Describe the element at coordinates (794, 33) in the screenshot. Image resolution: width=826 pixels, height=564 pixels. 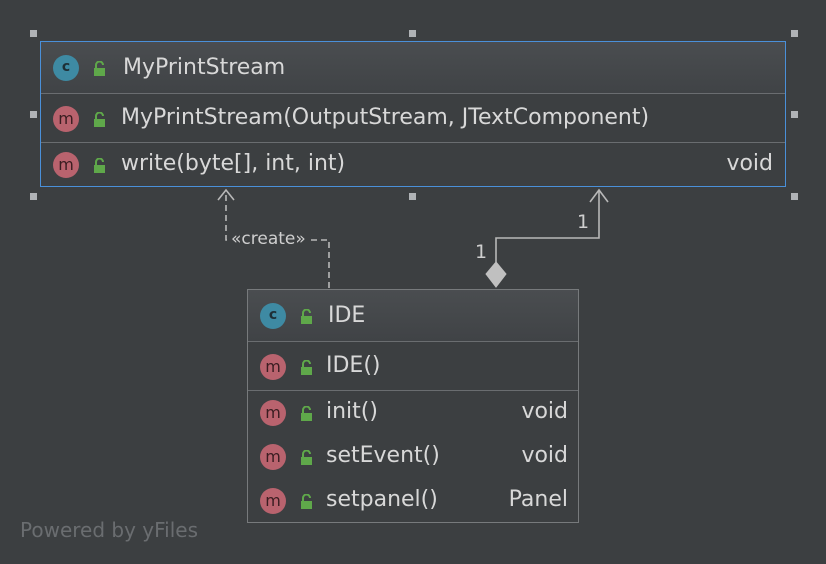
I see `selection-handle-top-right` at that location.